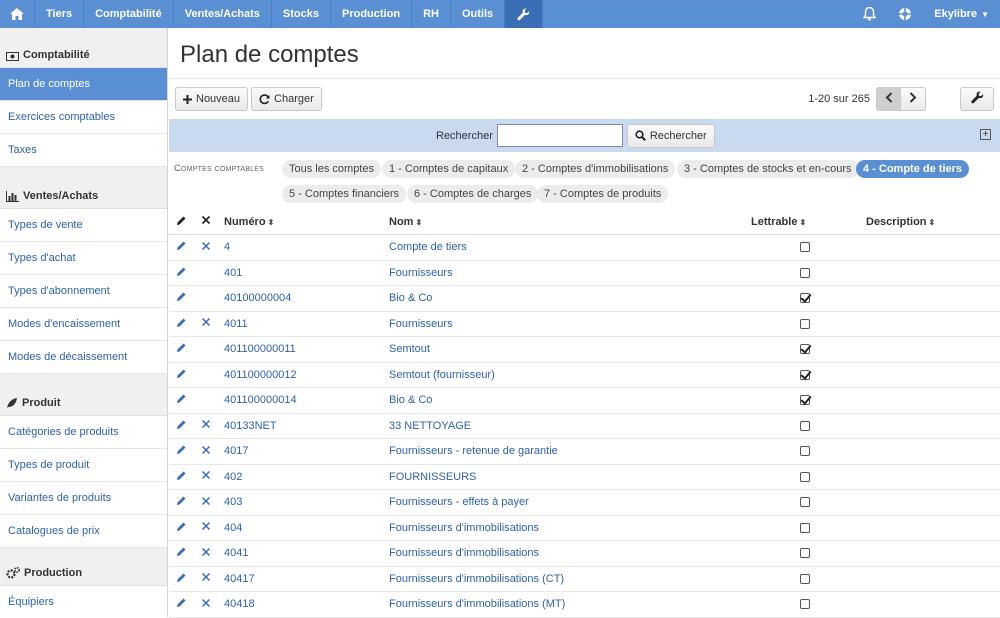  Describe the element at coordinates (260, 349) in the screenshot. I see `account-number-link: 401100000011` at that location.